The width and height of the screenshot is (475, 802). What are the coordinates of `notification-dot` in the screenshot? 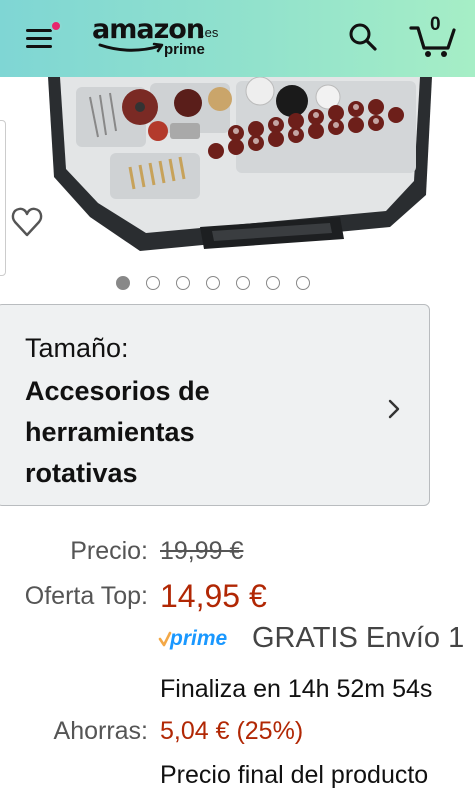 It's located at (56, 26).